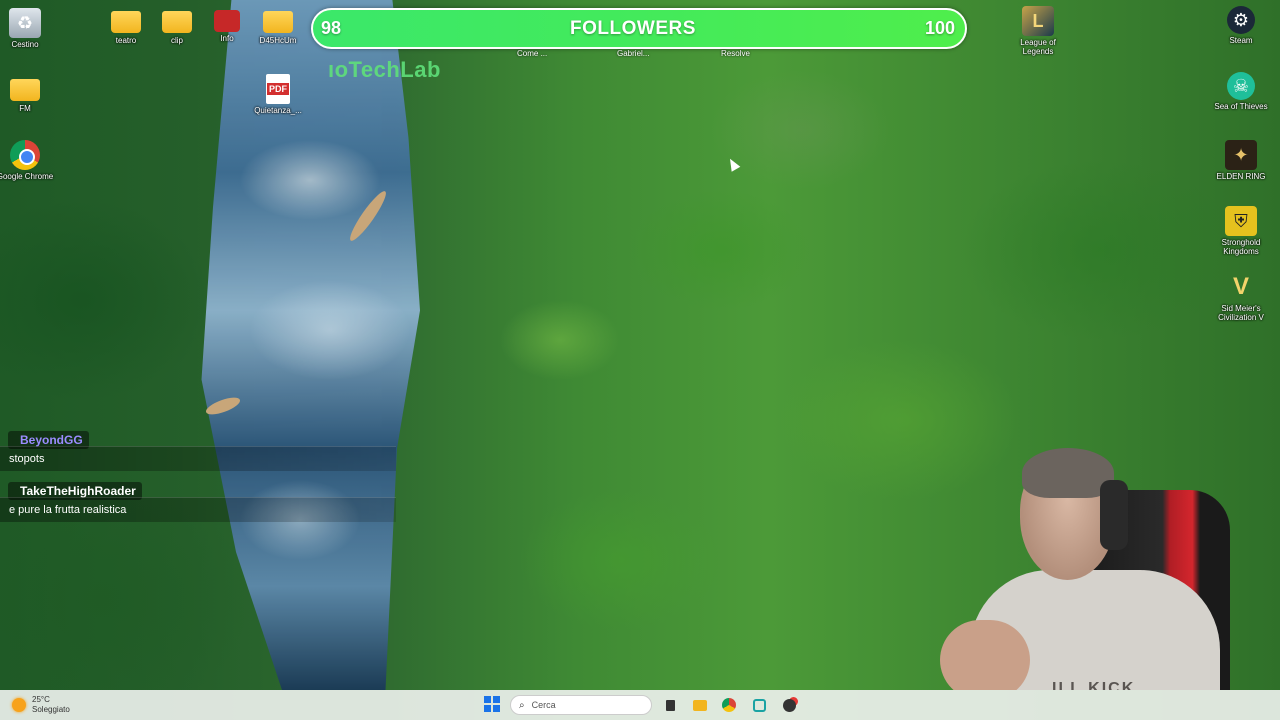  What do you see at coordinates (633, 28) in the screenshot?
I see `followers-title: FOLLOWERS` at bounding box center [633, 28].